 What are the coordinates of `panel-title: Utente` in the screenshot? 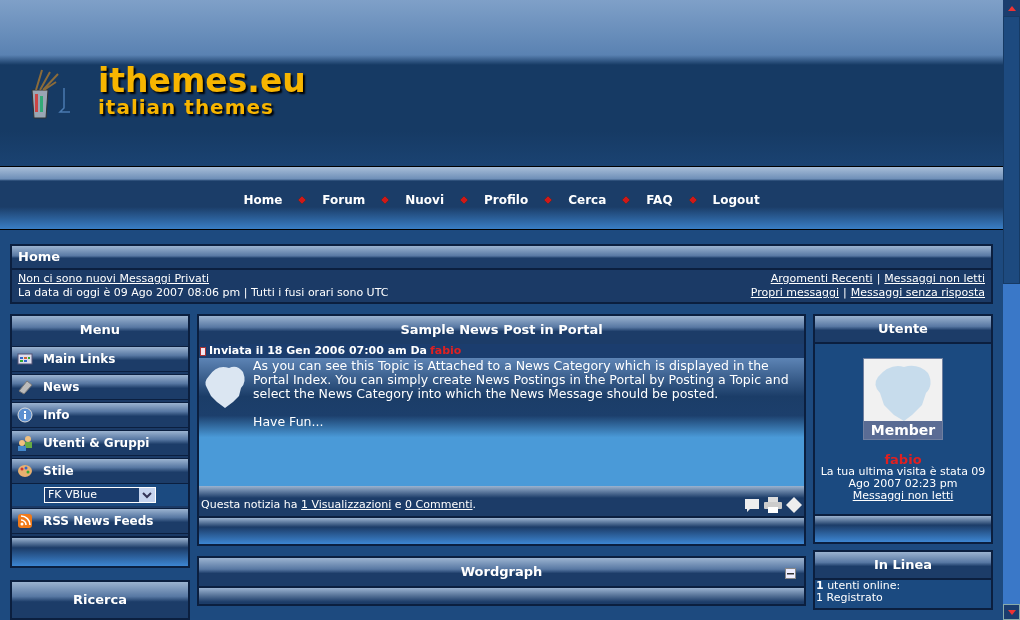 It's located at (903, 329).